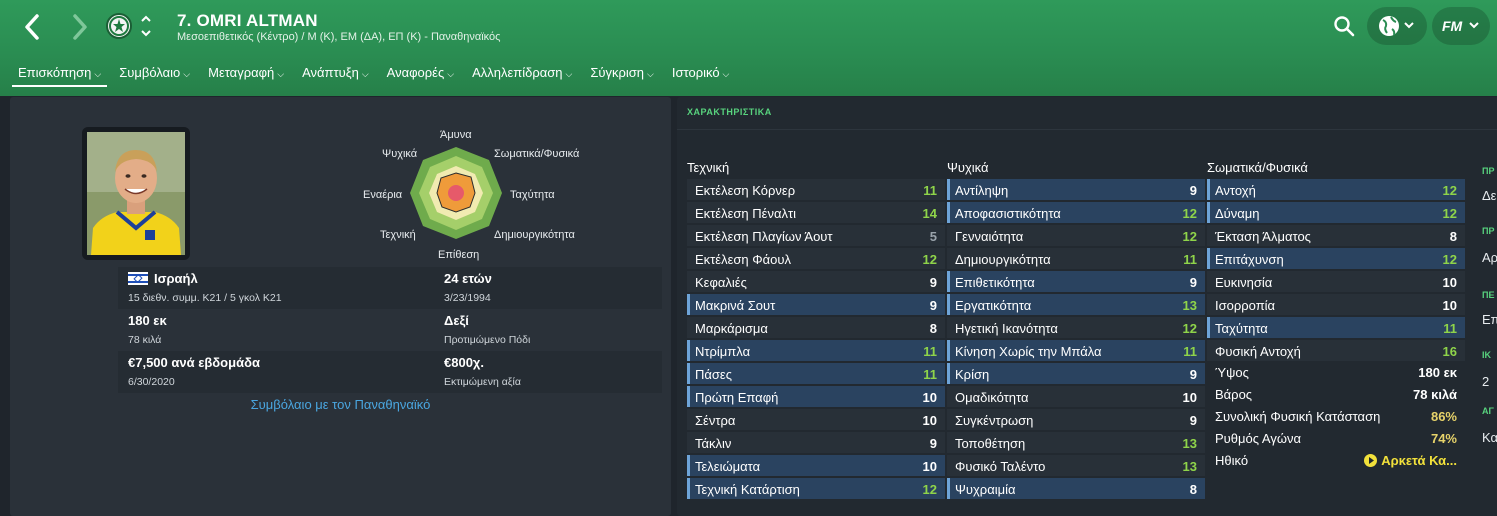  Describe the element at coordinates (420, 74) in the screenshot. I see `tab-reports: Αναφορές ⌵` at that location.